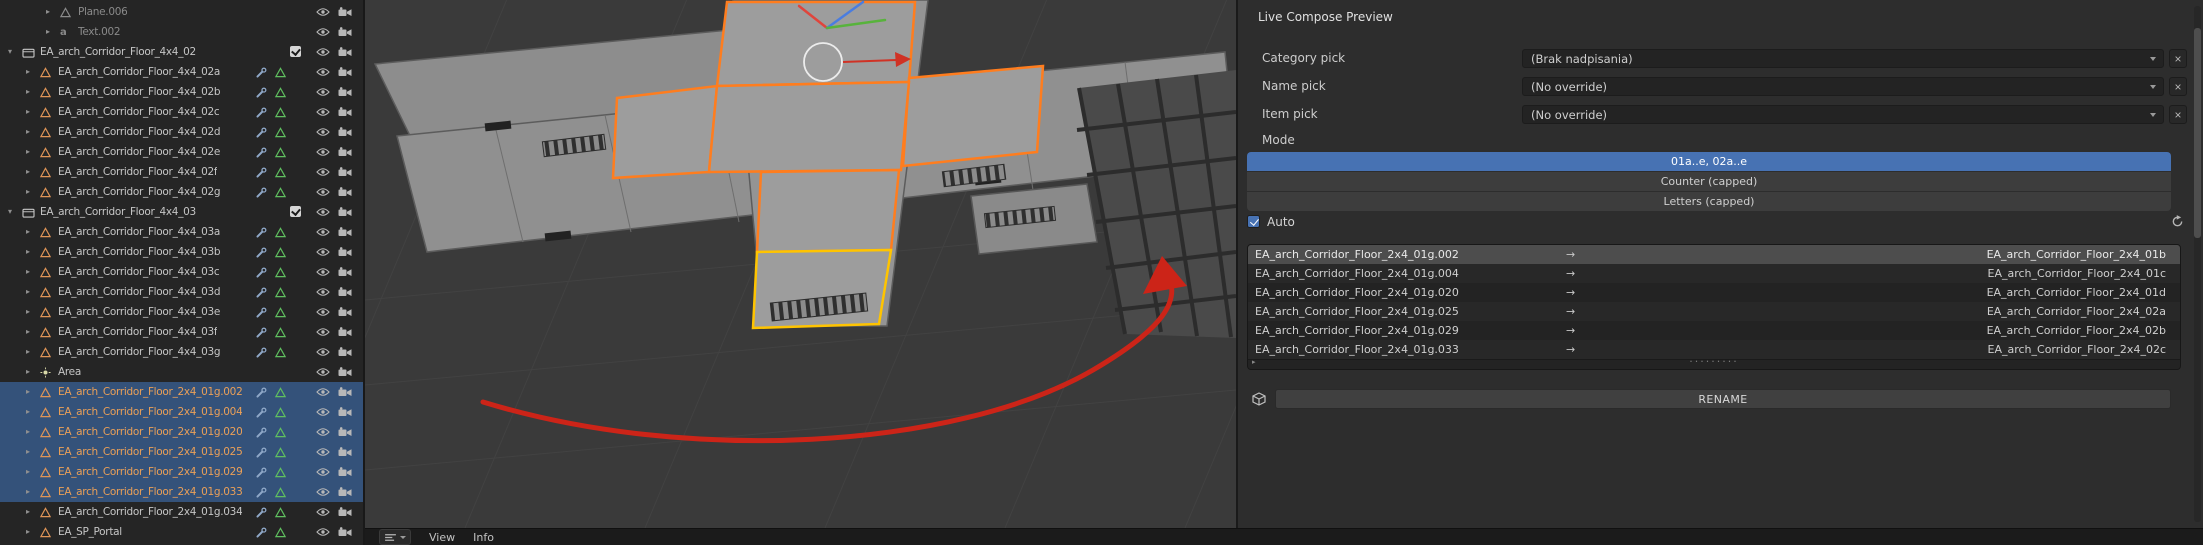  I want to click on outliner-row: a EA_arch_Corridor_Floor_4x4_03f, so click(181, 332).